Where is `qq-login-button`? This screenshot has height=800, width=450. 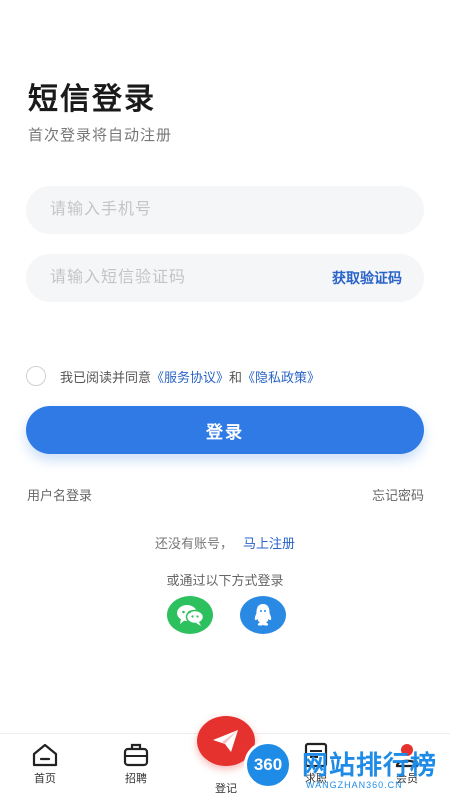
qq-login-button is located at coordinates (263, 615).